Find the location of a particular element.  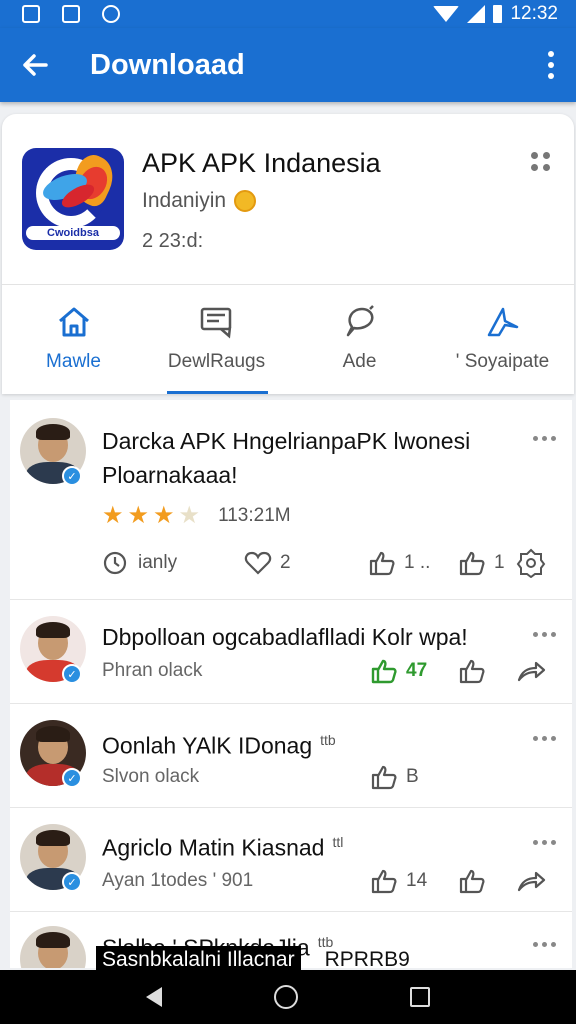

caption-number: RPRRB9 is located at coordinates (367, 959).